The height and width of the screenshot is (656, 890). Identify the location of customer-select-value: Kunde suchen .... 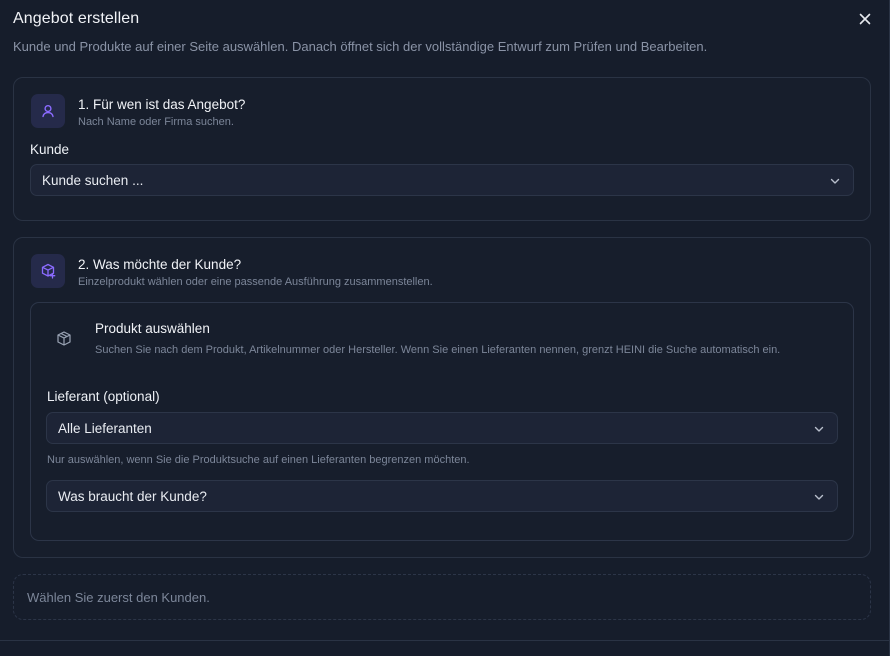
(93, 180).